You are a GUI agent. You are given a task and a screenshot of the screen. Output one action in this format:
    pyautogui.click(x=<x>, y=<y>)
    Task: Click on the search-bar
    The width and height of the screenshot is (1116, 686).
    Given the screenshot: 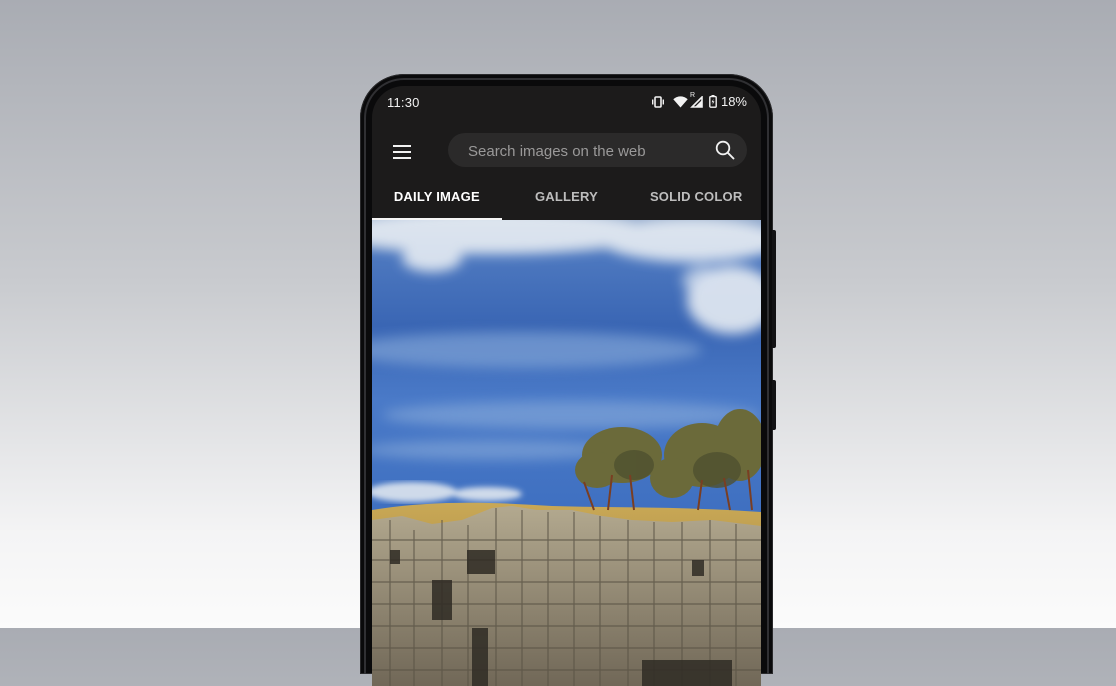 What is the action you would take?
    pyautogui.click(x=597, y=151)
    